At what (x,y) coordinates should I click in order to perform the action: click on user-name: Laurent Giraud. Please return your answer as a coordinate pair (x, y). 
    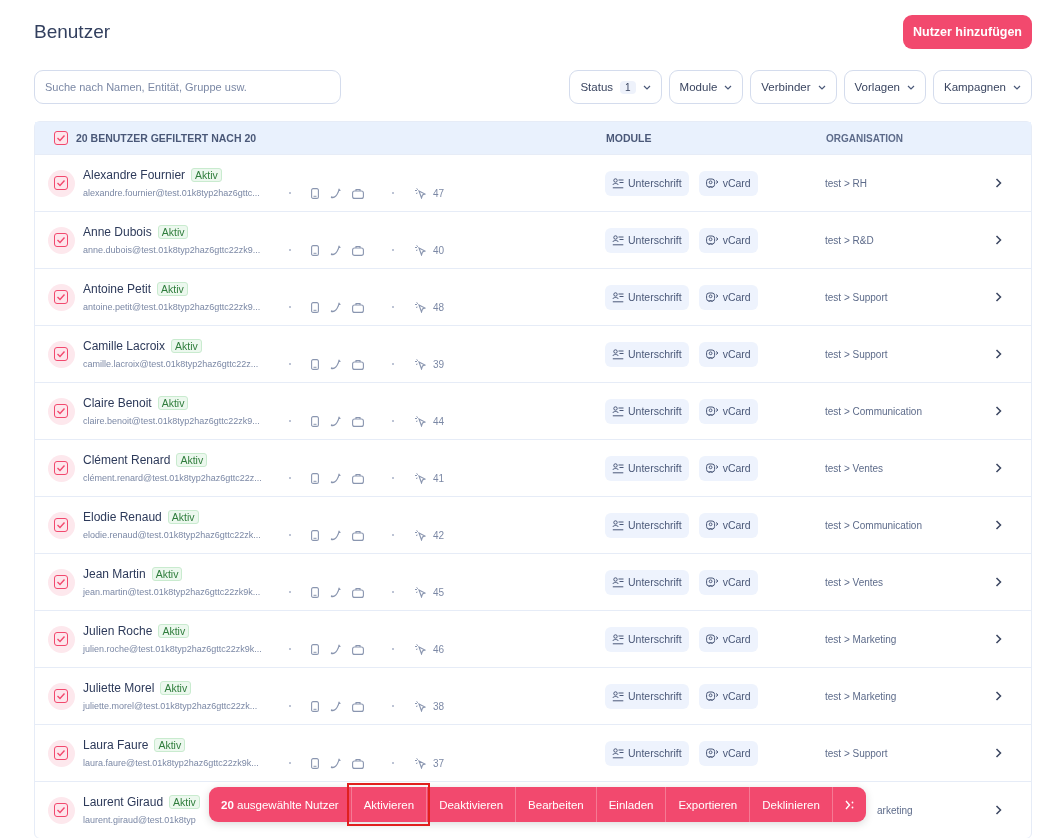
    Looking at the image, I should click on (123, 802).